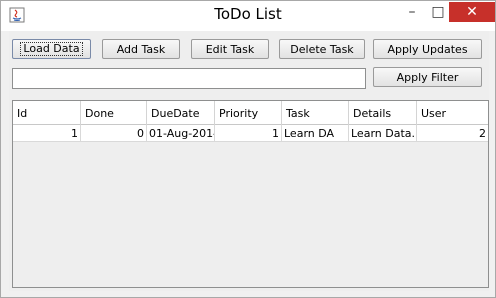 The height and width of the screenshot is (298, 496). What do you see at coordinates (315, 113) in the screenshot?
I see `column-header-task: Task` at bounding box center [315, 113].